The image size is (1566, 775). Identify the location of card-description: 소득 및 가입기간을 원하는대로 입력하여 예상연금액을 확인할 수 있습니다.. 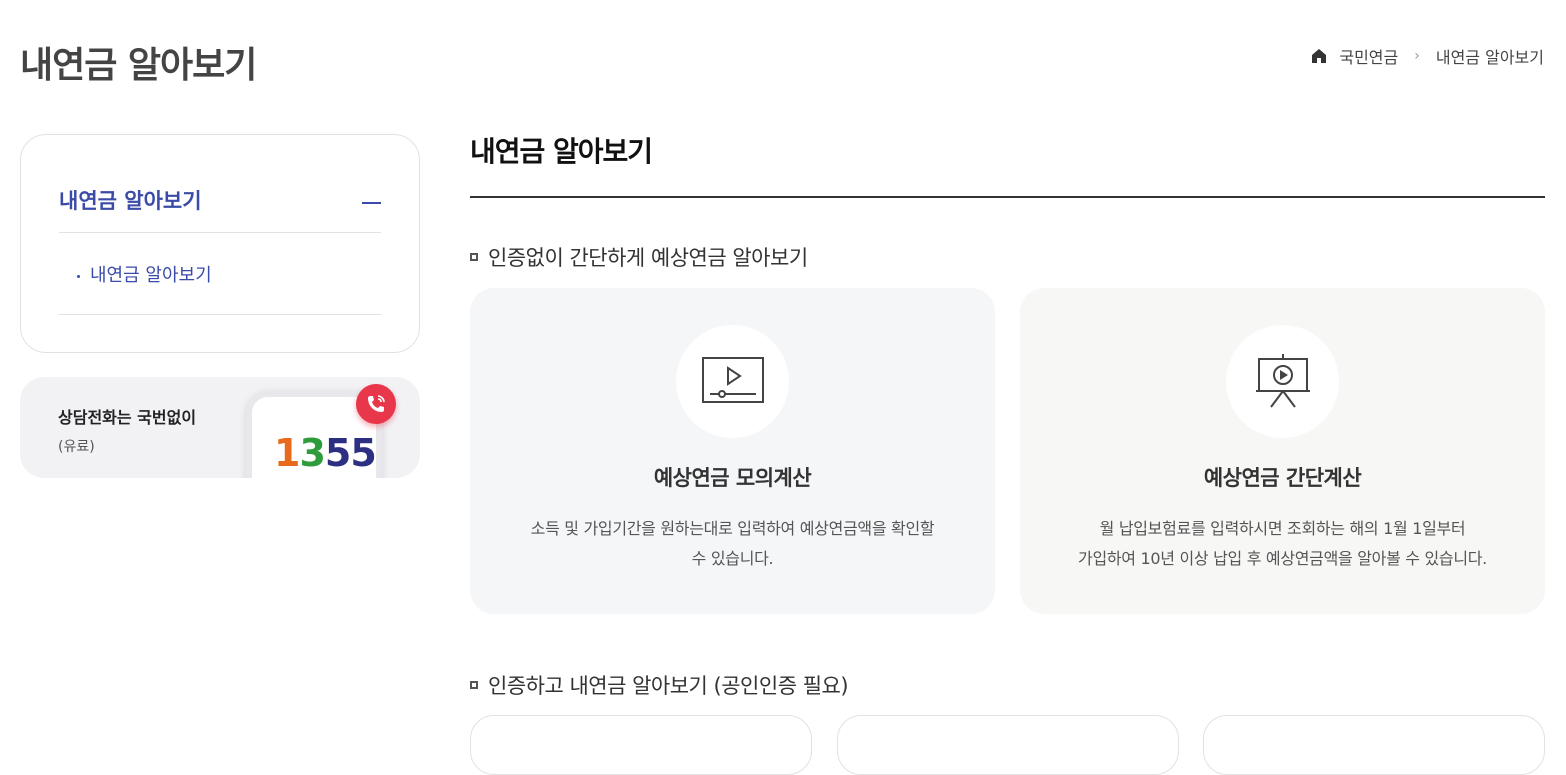
(732, 544).